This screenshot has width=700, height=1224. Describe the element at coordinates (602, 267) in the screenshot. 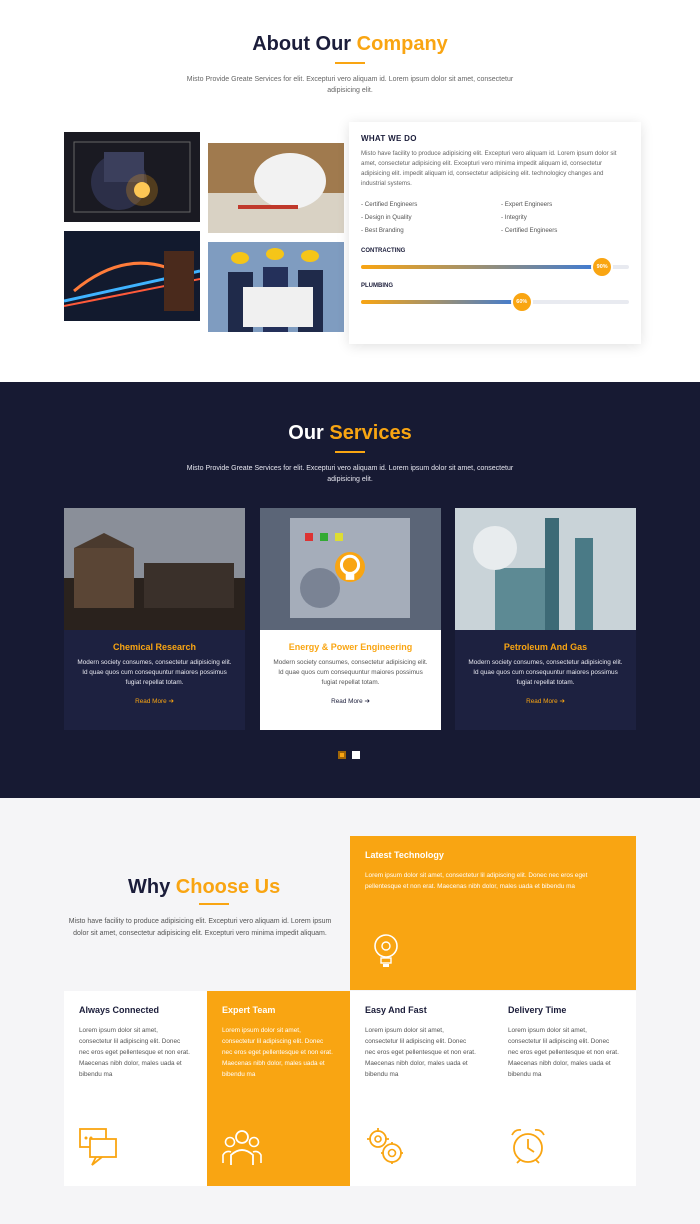

I see `progress-knob: 90%` at that location.